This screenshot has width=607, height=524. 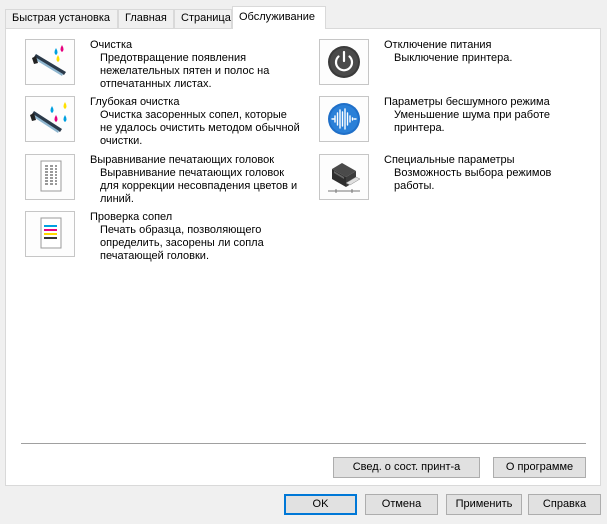 What do you see at coordinates (472, 121) in the screenshot?
I see `quiet-mode-description: Уменьшение шума при работе принтера.` at bounding box center [472, 121].